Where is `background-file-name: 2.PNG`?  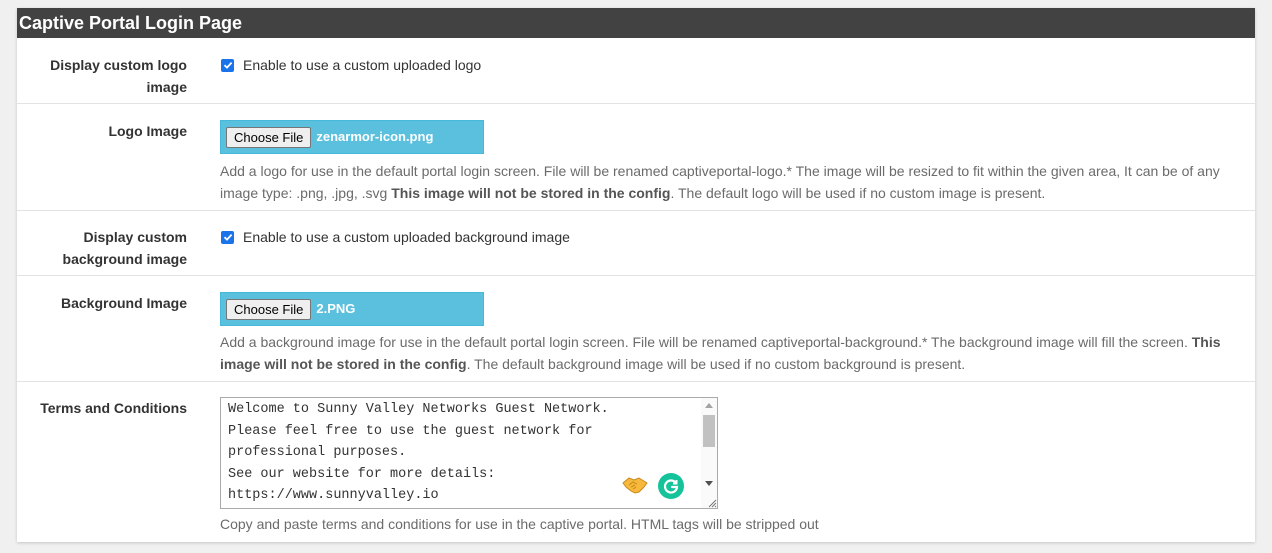
background-file-name: 2.PNG is located at coordinates (336, 308).